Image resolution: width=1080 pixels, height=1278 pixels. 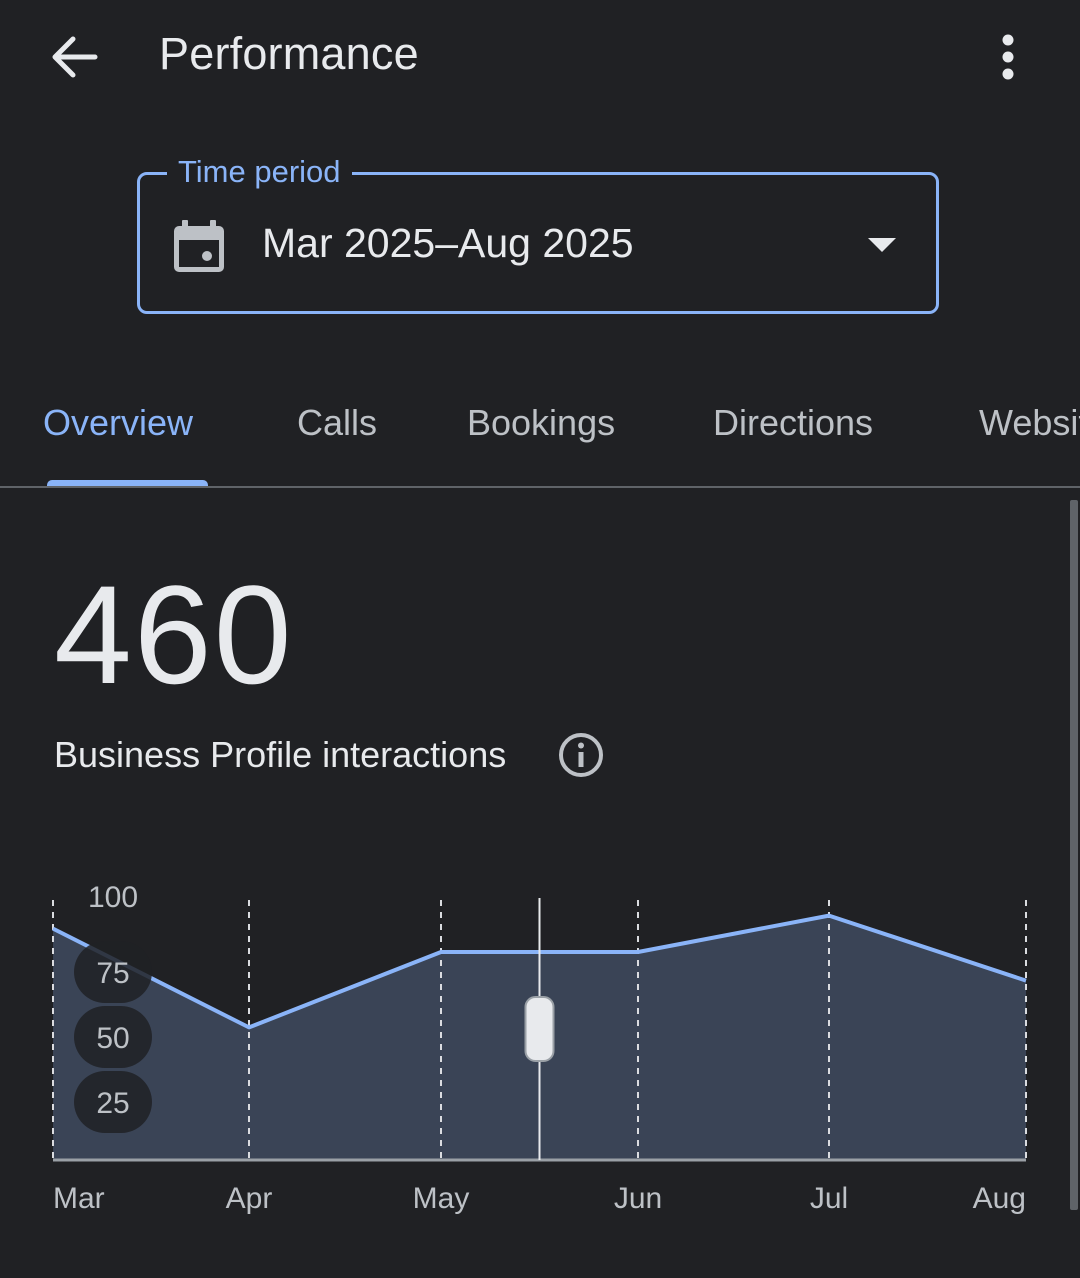 What do you see at coordinates (174, 634) in the screenshot?
I see `total-interactions-value: 460` at bounding box center [174, 634].